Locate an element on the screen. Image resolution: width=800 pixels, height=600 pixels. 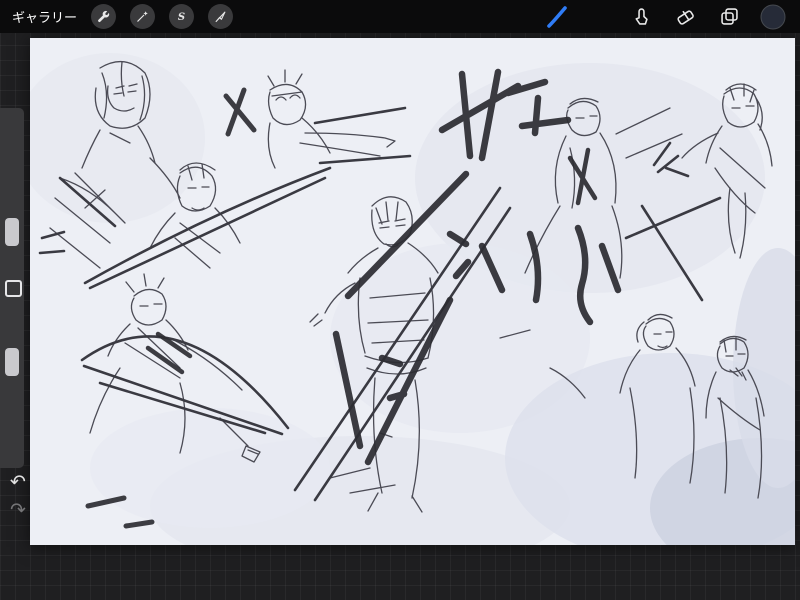
undo-button: ↶ is located at coordinates (18, 482).